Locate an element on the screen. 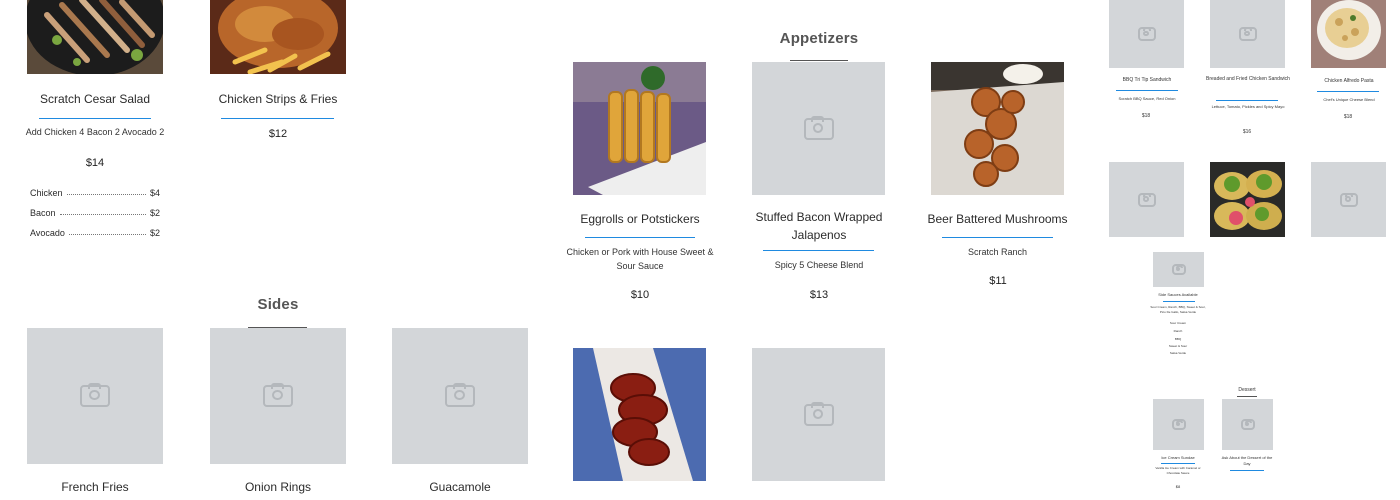 Image resolution: width=1400 pixels, height=500 pixels. chicken-strips-photo is located at coordinates (278, 37).